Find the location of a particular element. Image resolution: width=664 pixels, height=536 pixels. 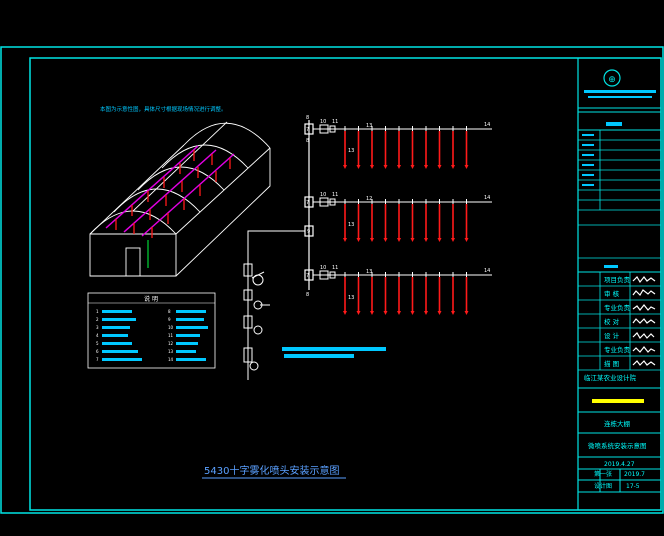

label-row2-drop: 13 is located at coordinates (351, 225).